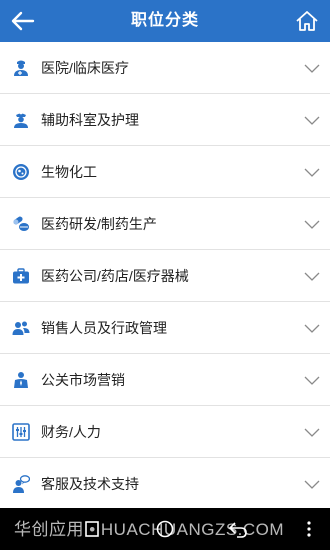  What do you see at coordinates (307, 21) in the screenshot?
I see `home-icon` at bounding box center [307, 21].